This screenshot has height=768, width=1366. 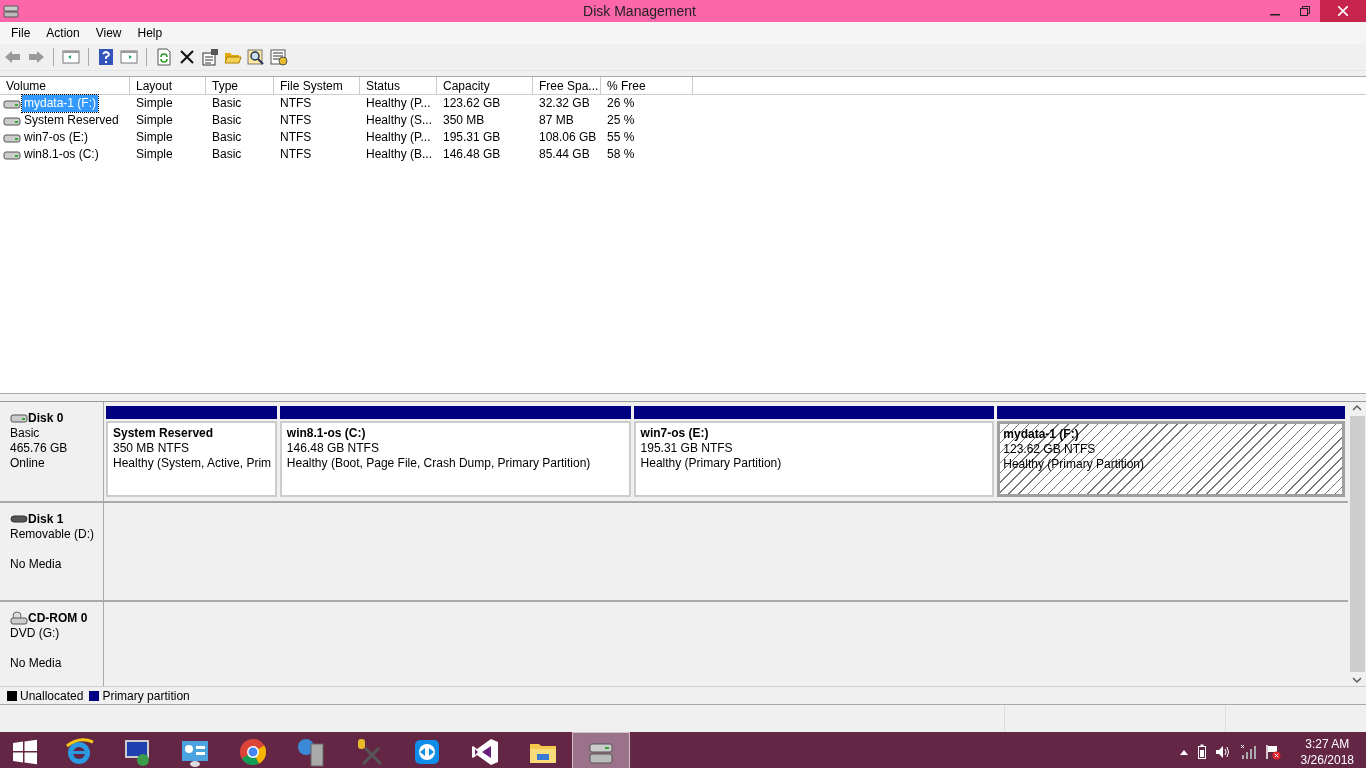 What do you see at coordinates (1272, 752) in the screenshot?
I see `flag-icon` at bounding box center [1272, 752].